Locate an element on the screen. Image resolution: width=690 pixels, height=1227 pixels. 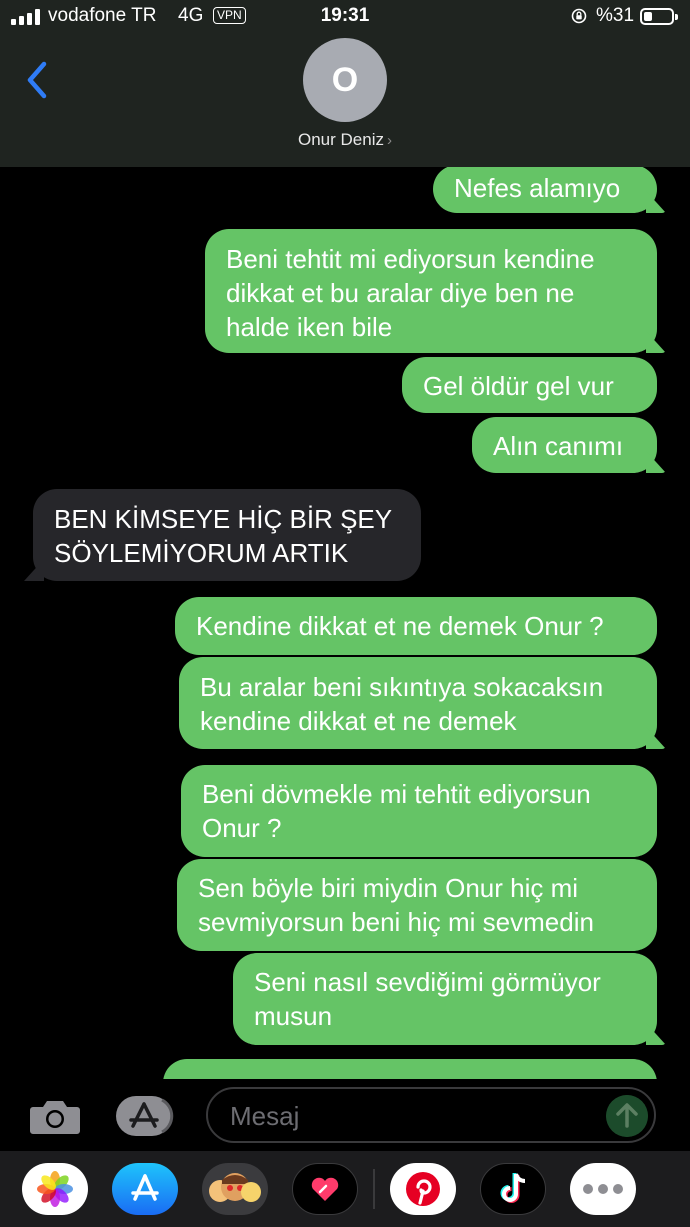
message-input-field is located at coordinates (431, 1115).